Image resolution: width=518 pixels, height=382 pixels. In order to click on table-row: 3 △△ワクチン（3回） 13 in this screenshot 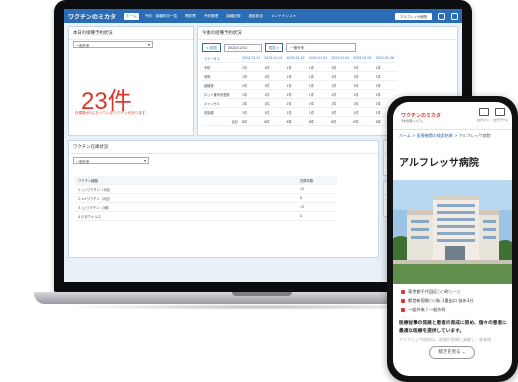, I will do `click(206, 207)`.